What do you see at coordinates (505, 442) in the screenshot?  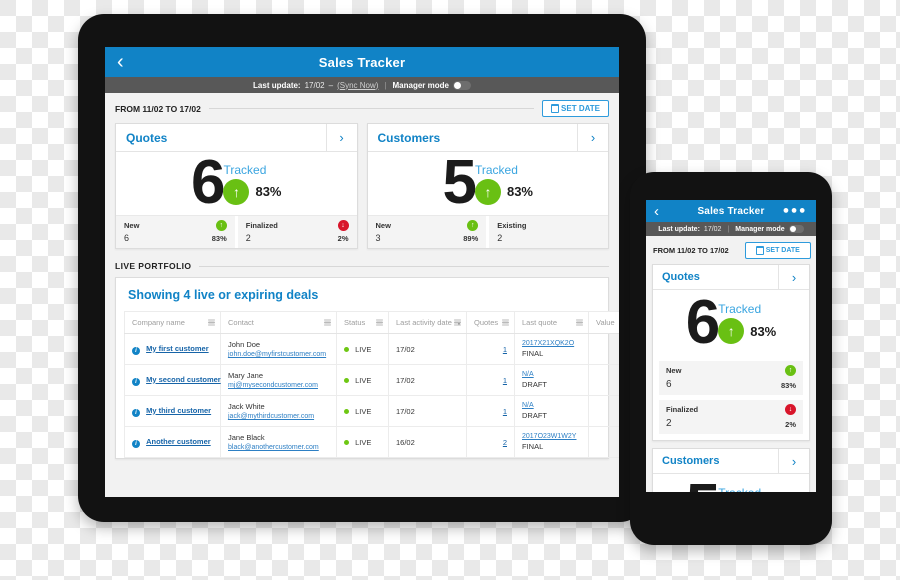 I see `quotes-count-link: 2` at bounding box center [505, 442].